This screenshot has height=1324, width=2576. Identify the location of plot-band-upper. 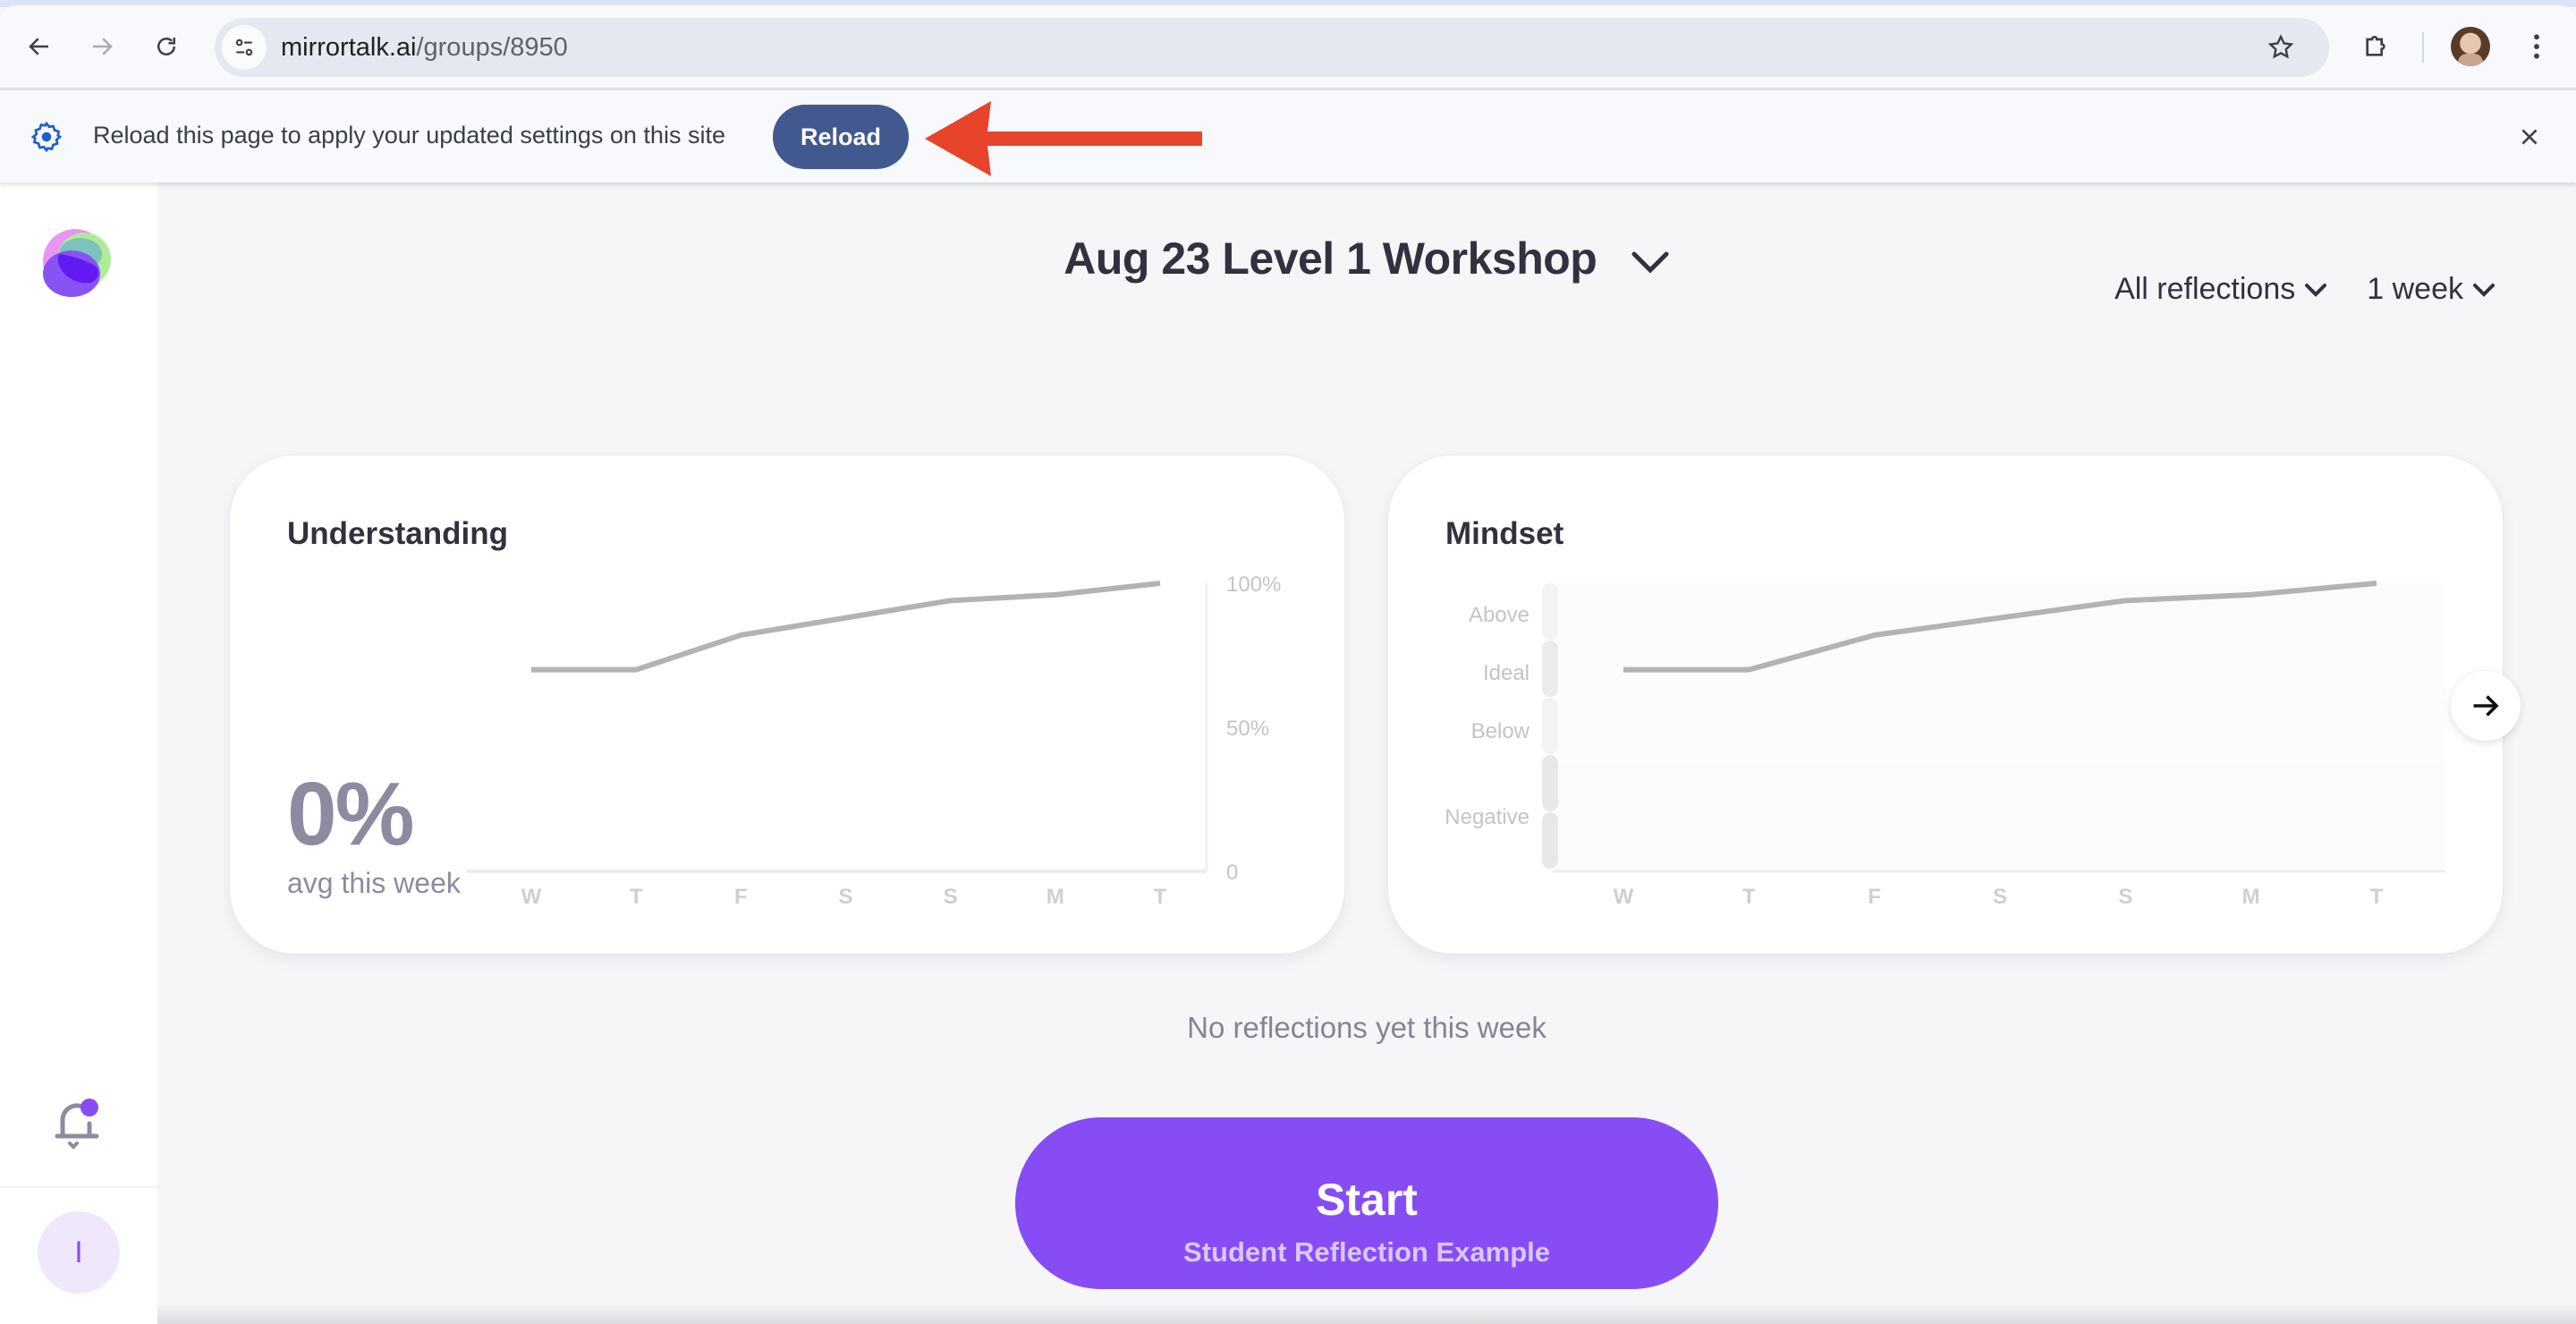
(1999, 672).